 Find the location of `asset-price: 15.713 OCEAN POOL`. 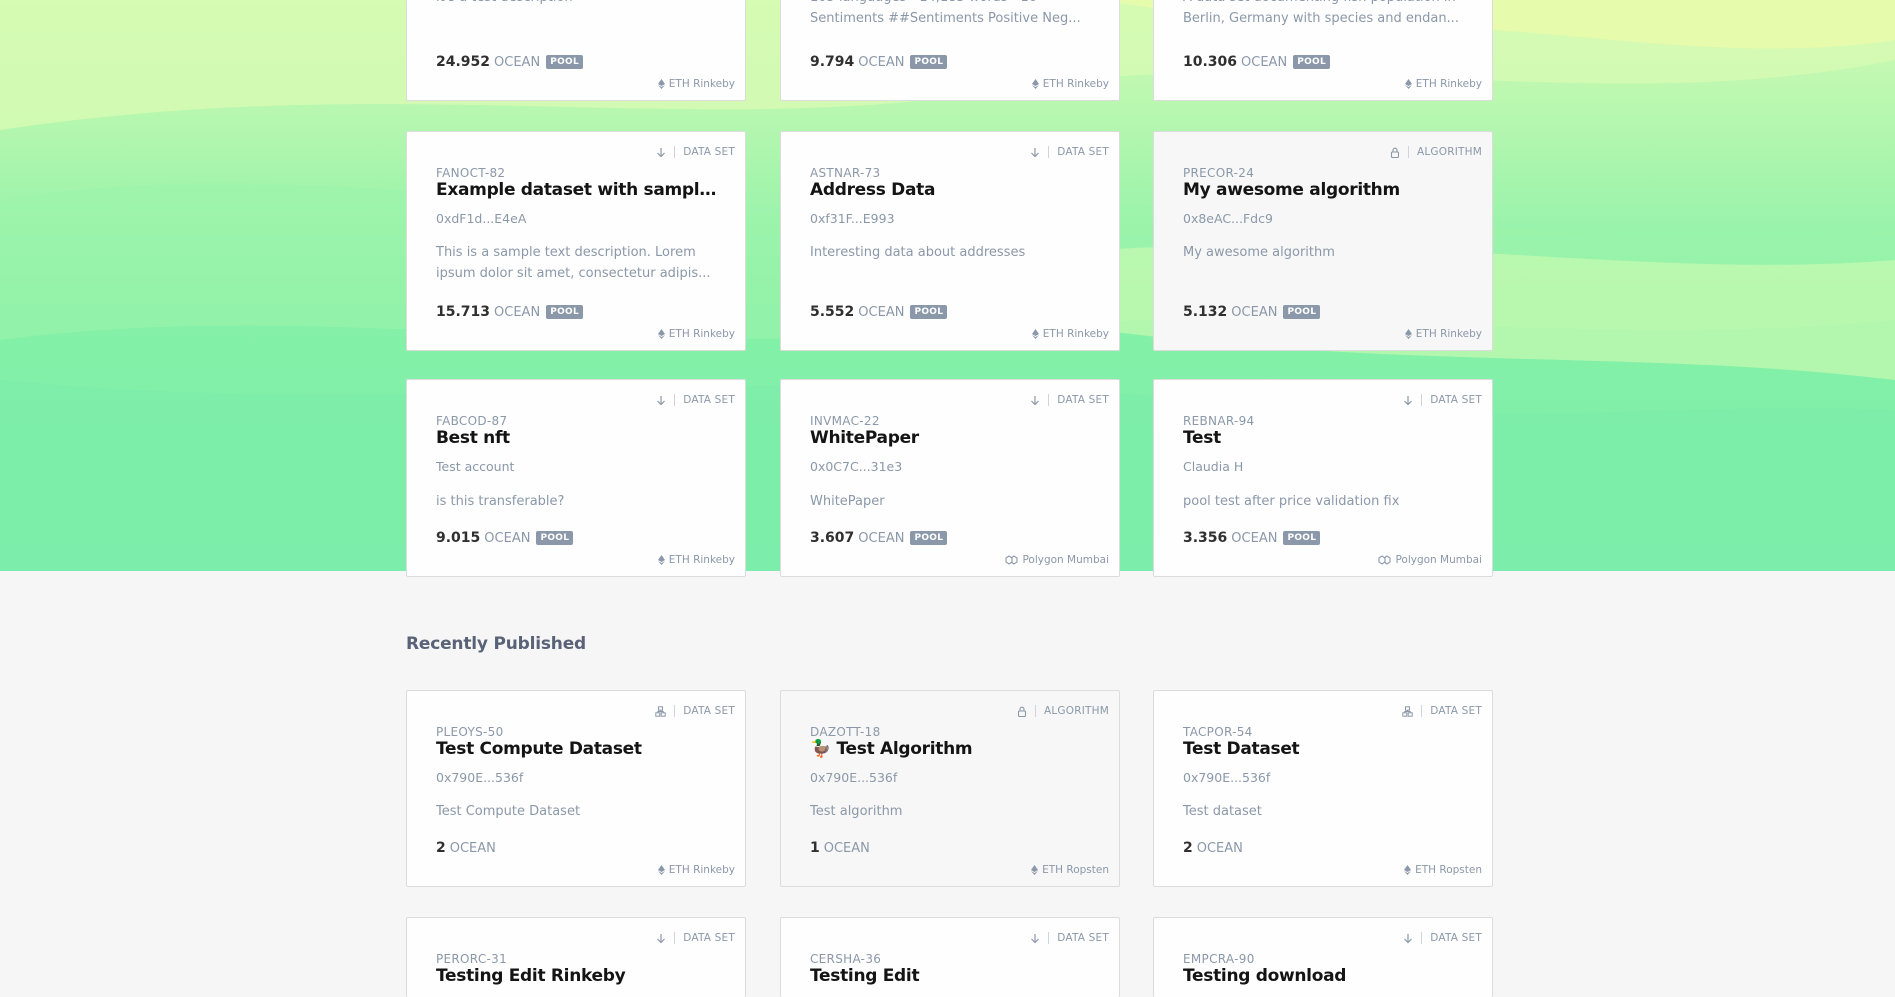

asset-price: 15.713 OCEAN POOL is located at coordinates (510, 312).